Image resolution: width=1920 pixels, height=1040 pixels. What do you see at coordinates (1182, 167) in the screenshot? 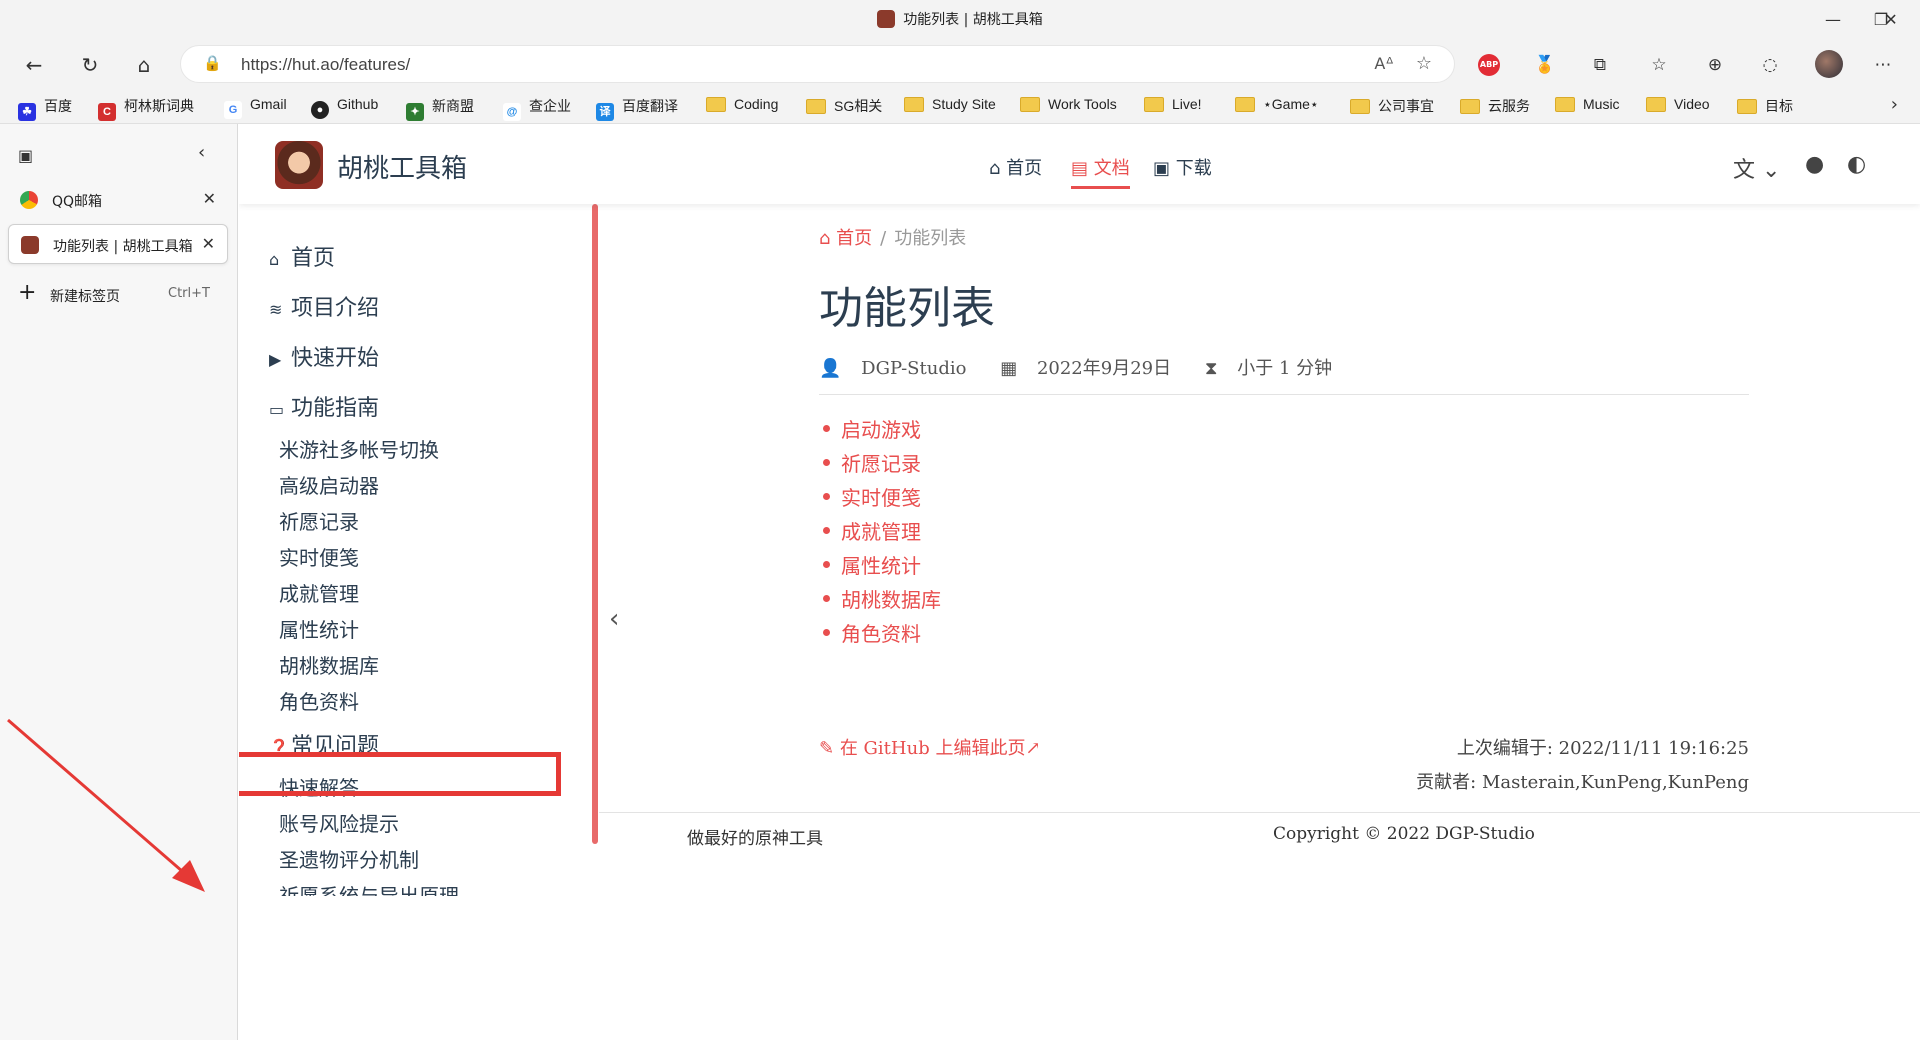
I see `nav-download: ▣ 下载` at bounding box center [1182, 167].